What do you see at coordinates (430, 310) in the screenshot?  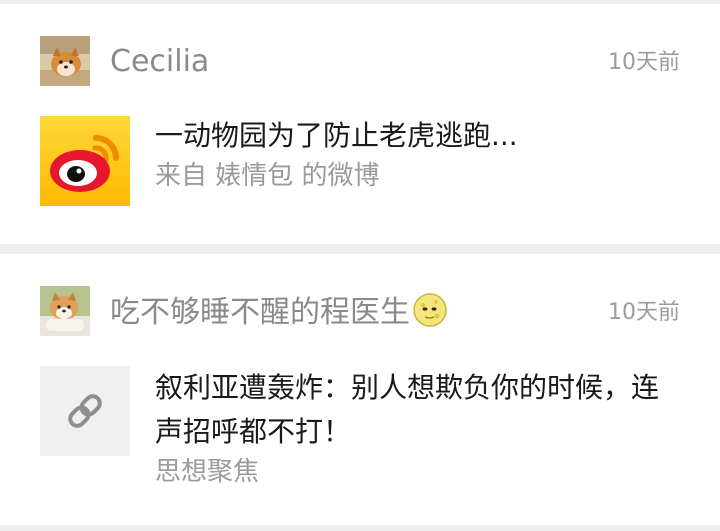 I see `full-moon-face-emoji-icon` at bounding box center [430, 310].